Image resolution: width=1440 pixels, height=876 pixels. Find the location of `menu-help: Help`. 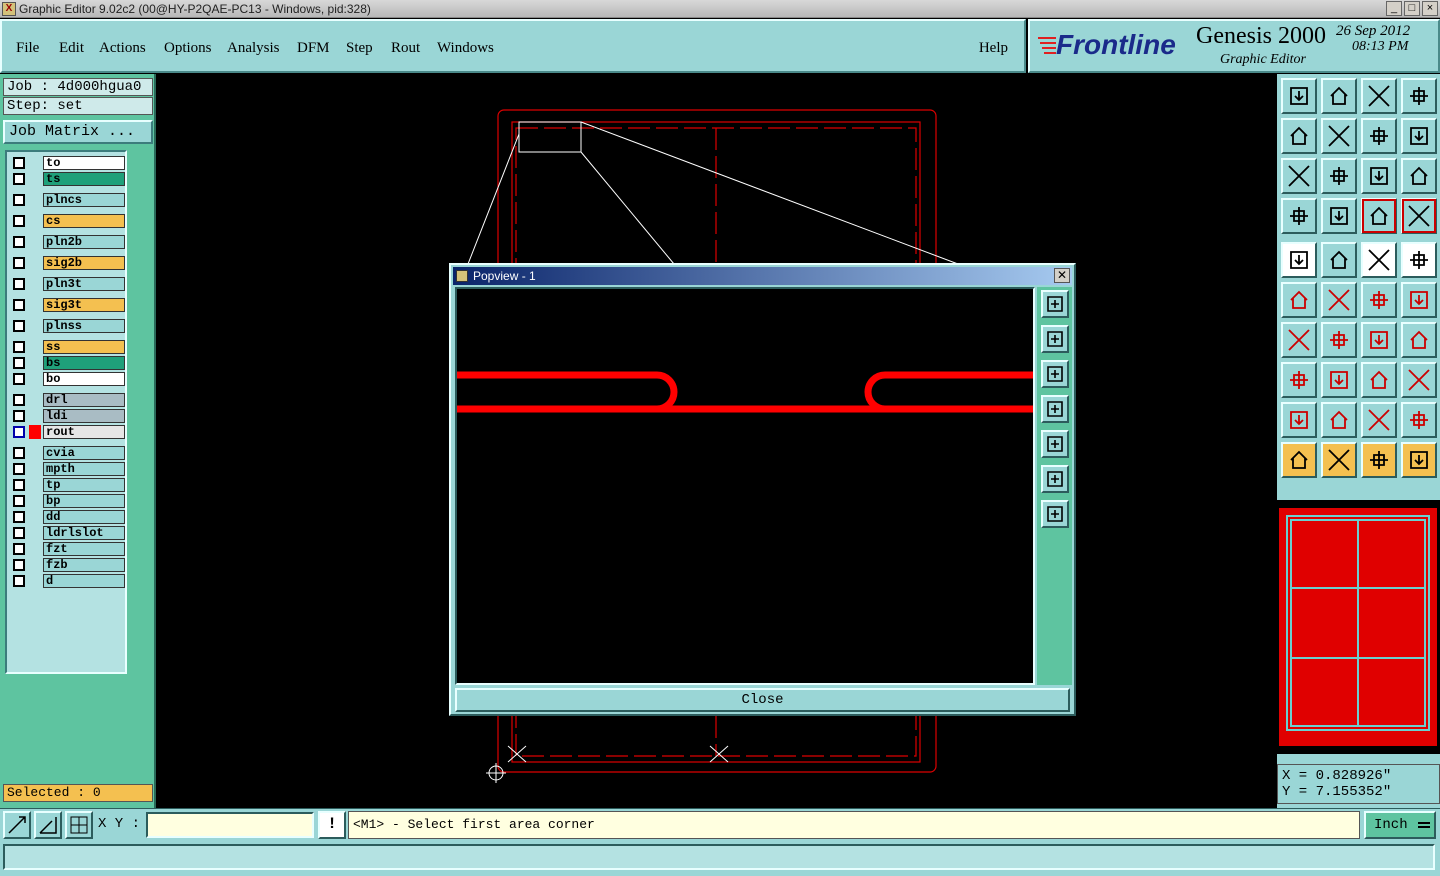

menu-help: Help is located at coordinates (993, 48).